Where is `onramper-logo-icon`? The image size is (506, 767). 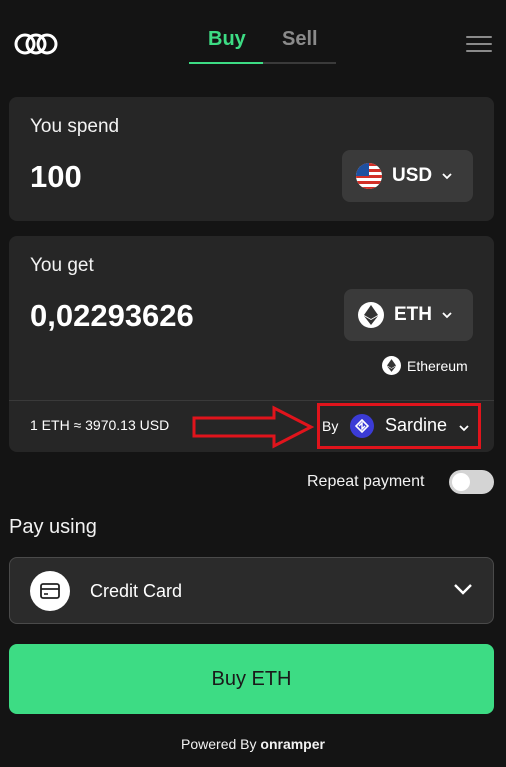
onramper-logo-icon is located at coordinates (36, 44).